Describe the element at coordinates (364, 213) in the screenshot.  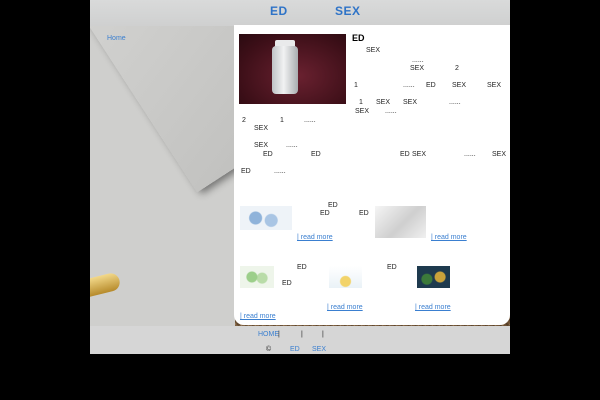
I see `product-1-label-c: ED` at that location.